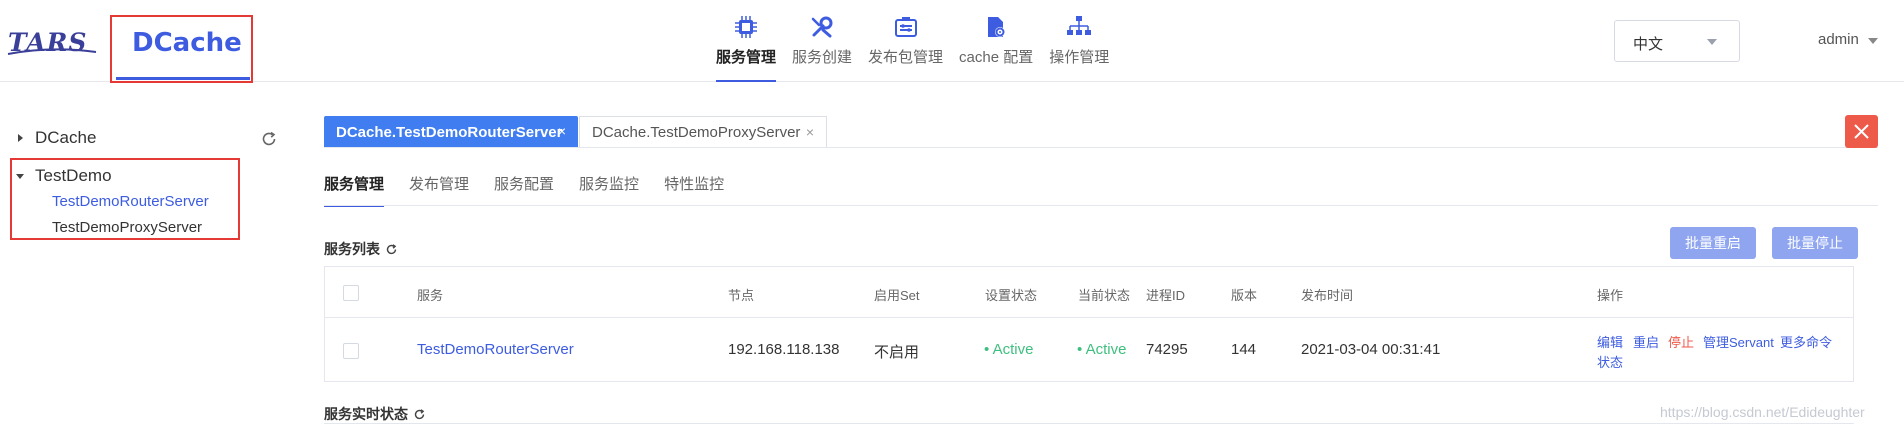 This screenshot has width=1904, height=432. Describe the element at coordinates (822, 41) in the screenshot. I see `nav-item-service-create: 服务创建` at that location.